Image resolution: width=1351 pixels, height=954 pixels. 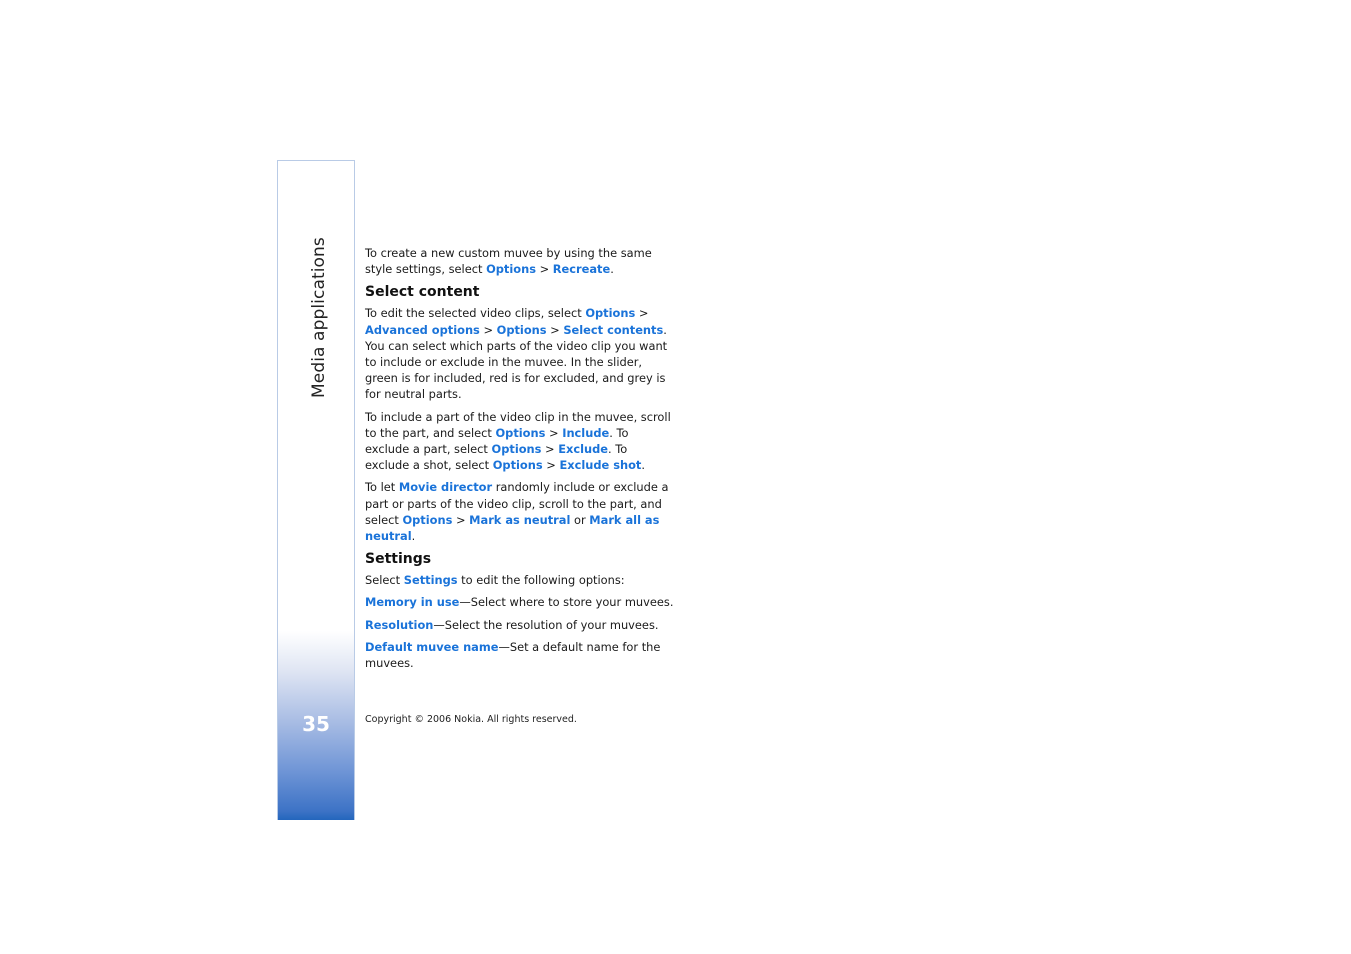 What do you see at coordinates (384, 580) in the screenshot?
I see `text-run: Select` at bounding box center [384, 580].